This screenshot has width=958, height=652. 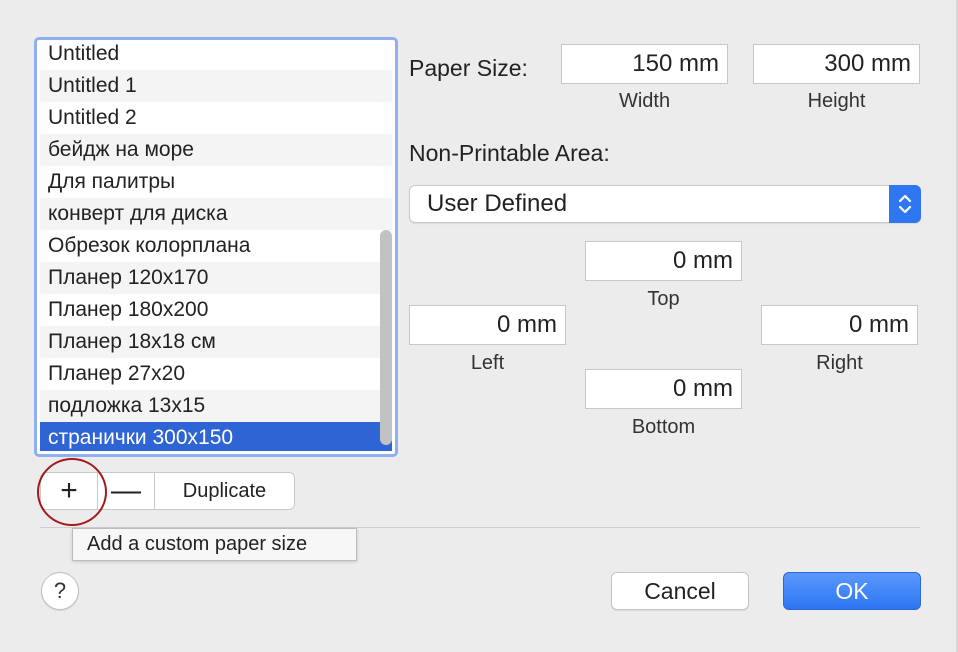 What do you see at coordinates (644, 101) in the screenshot?
I see `width-label: Width` at bounding box center [644, 101].